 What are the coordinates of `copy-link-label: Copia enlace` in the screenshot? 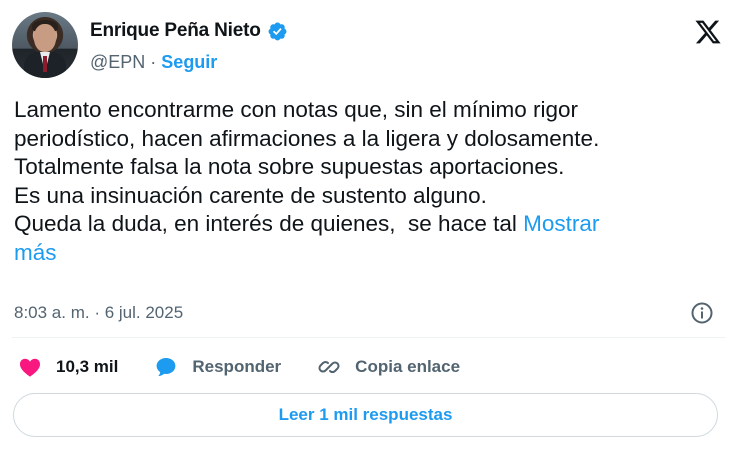 It's located at (408, 366).